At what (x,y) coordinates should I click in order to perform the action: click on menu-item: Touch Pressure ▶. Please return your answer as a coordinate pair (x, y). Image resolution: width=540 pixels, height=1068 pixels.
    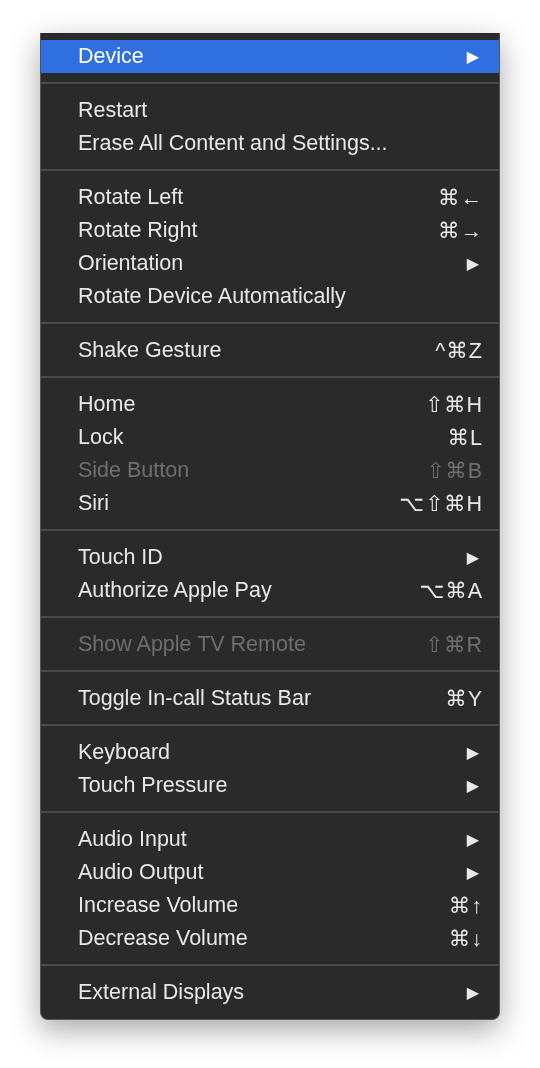
    Looking at the image, I should click on (270, 785).